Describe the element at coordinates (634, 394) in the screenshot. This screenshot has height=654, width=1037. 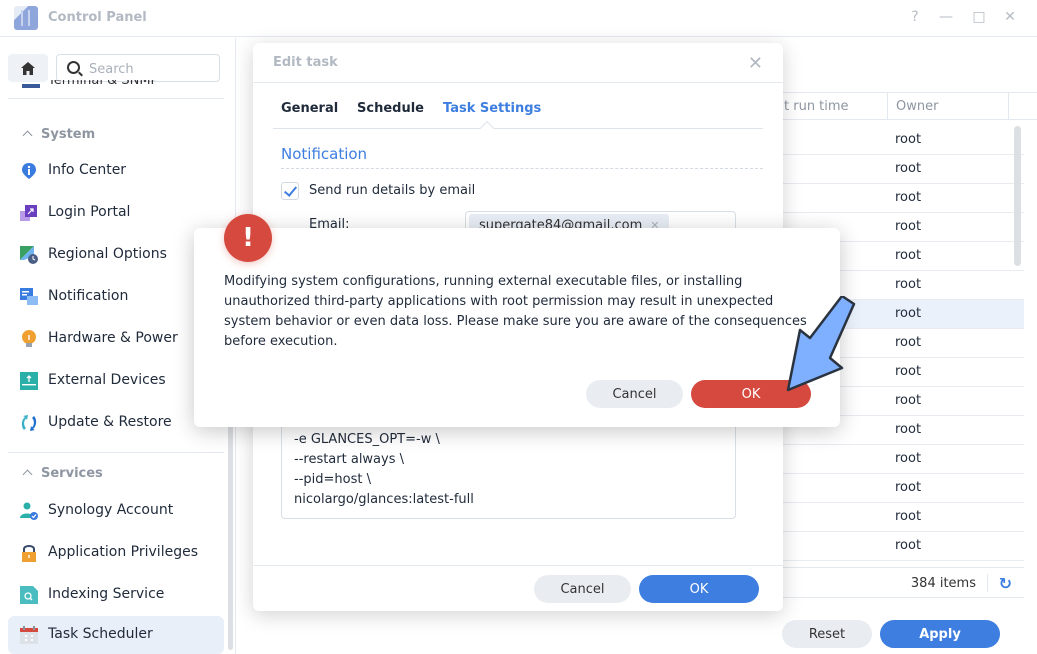
I see `alert-cancel-button: Cancel` at that location.